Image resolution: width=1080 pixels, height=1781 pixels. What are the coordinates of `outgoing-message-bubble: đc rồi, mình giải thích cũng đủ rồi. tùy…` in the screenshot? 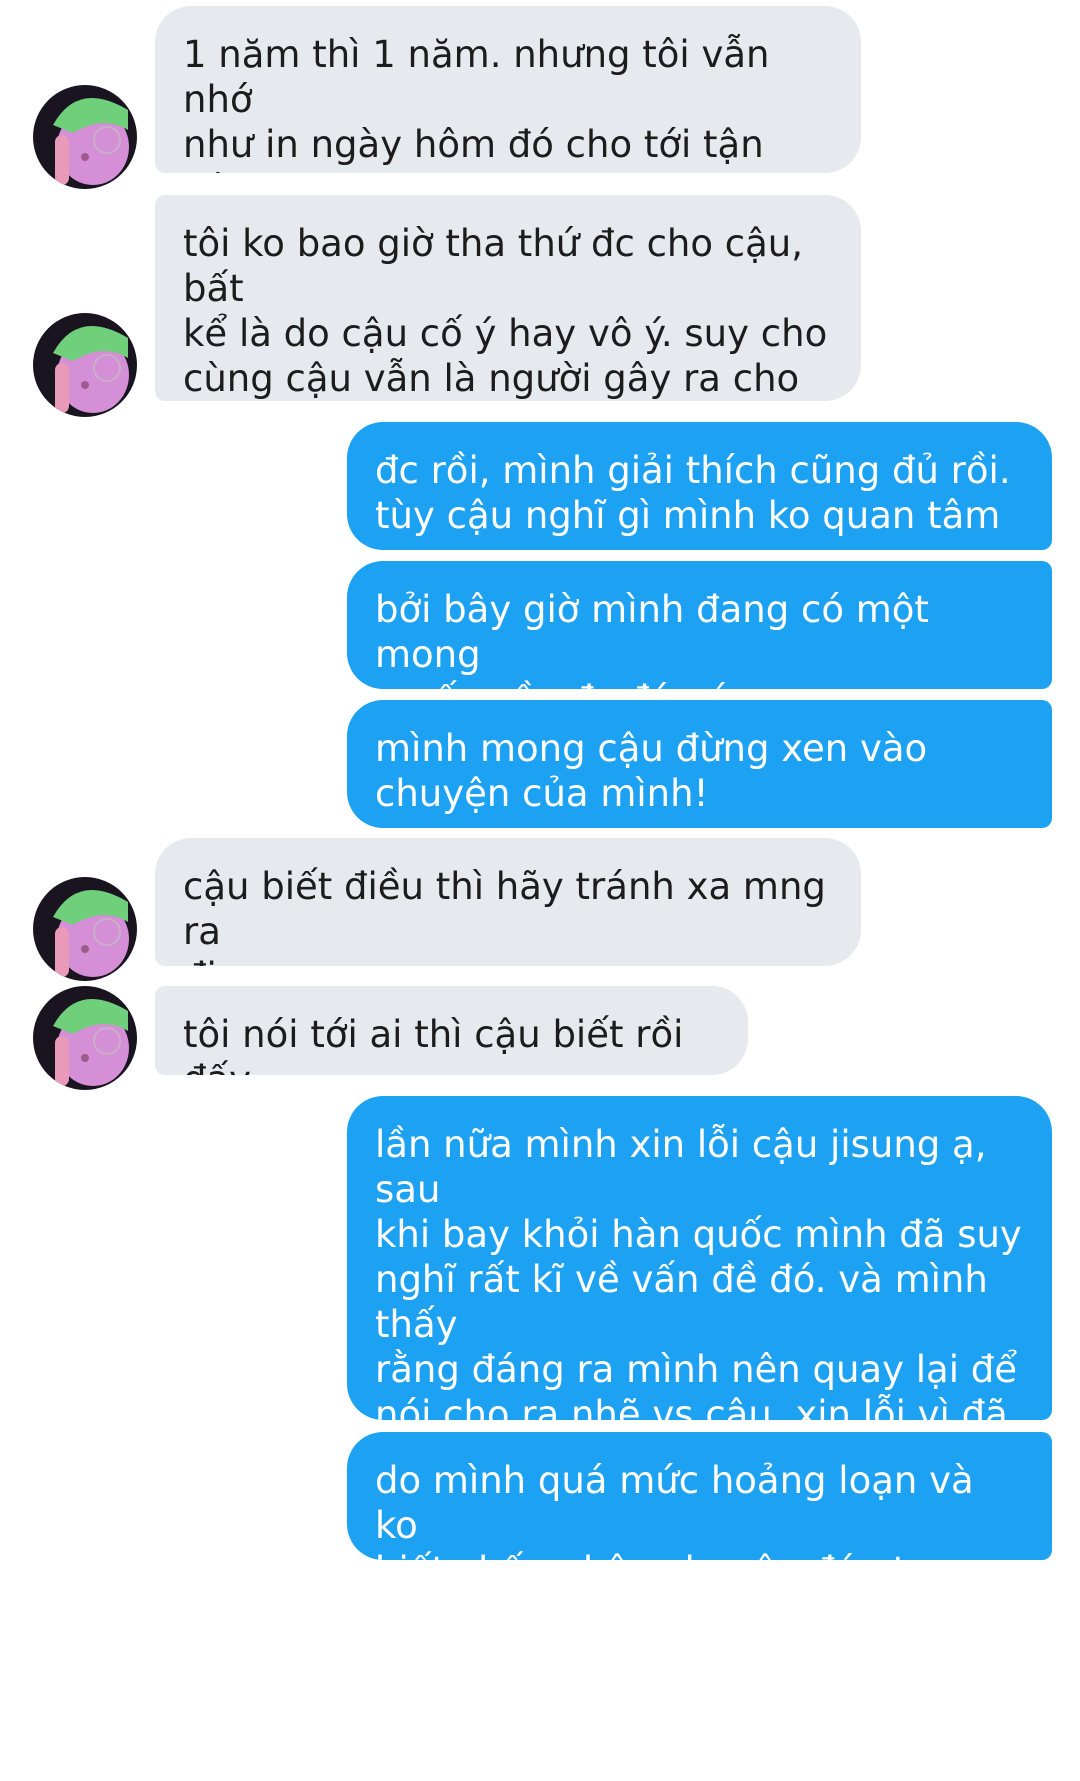 It's located at (699, 486).